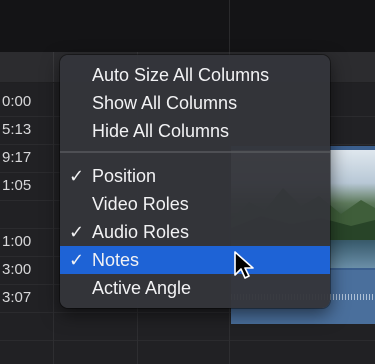 Image resolution: width=375 pixels, height=364 pixels. Describe the element at coordinates (116, 260) in the screenshot. I see `menu-item-label: Notes` at that location.